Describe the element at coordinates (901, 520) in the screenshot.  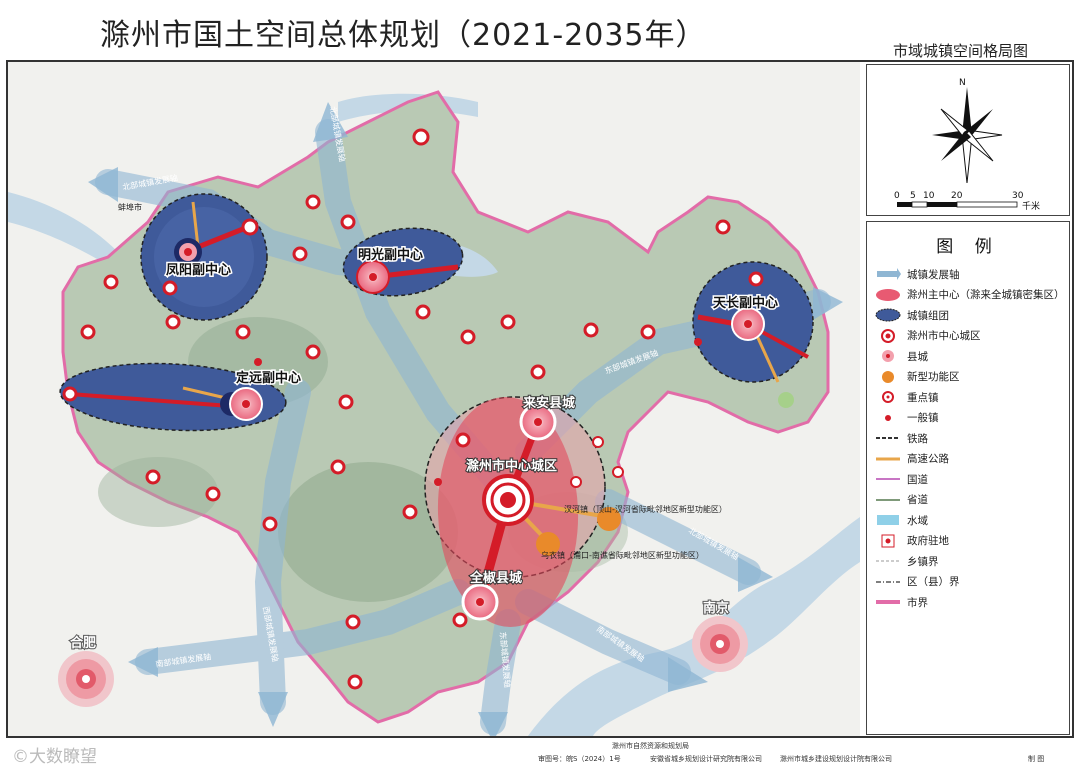
I see `legend-item-water: 水域` at that location.